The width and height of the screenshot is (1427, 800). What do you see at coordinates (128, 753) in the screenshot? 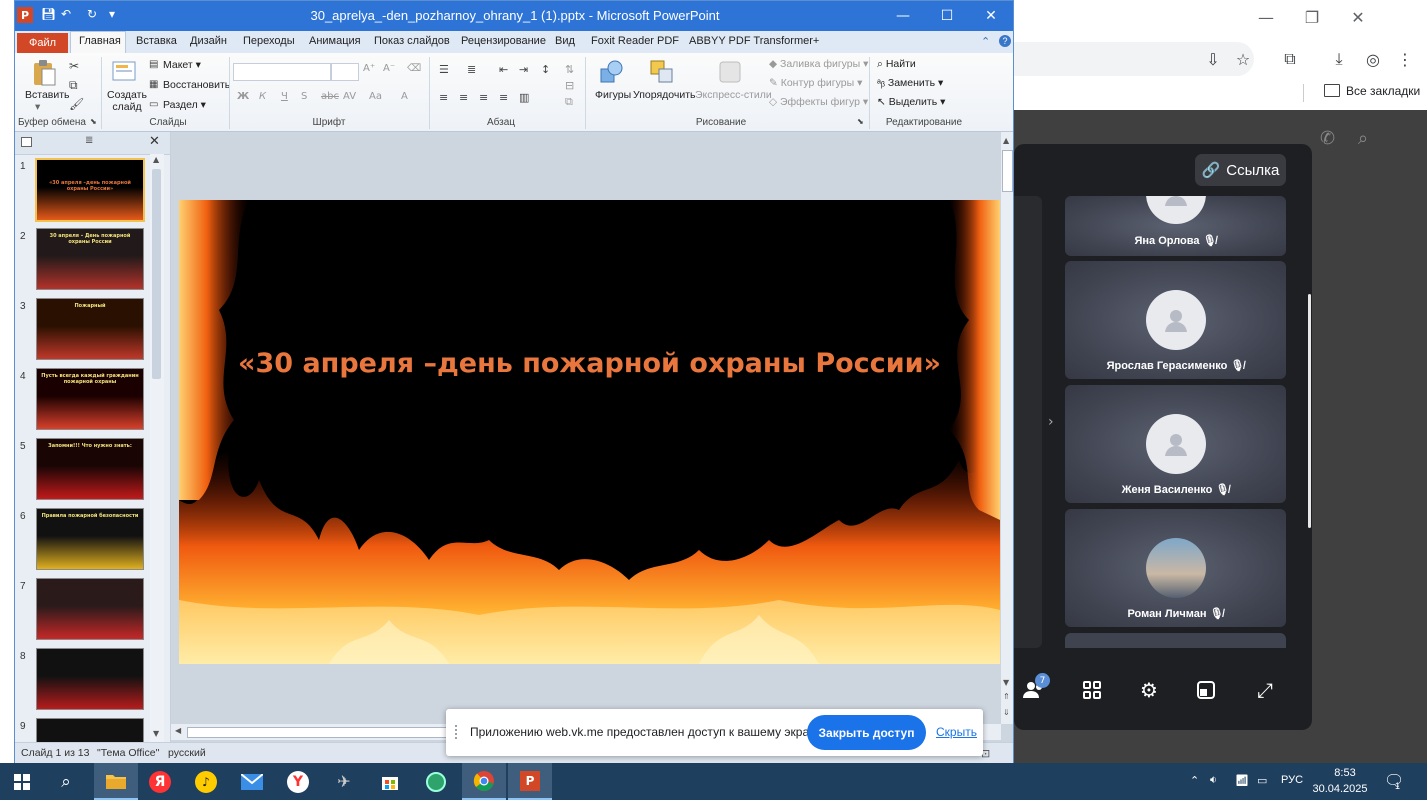
I see `theme-name: "Тема Office"` at bounding box center [128, 753].